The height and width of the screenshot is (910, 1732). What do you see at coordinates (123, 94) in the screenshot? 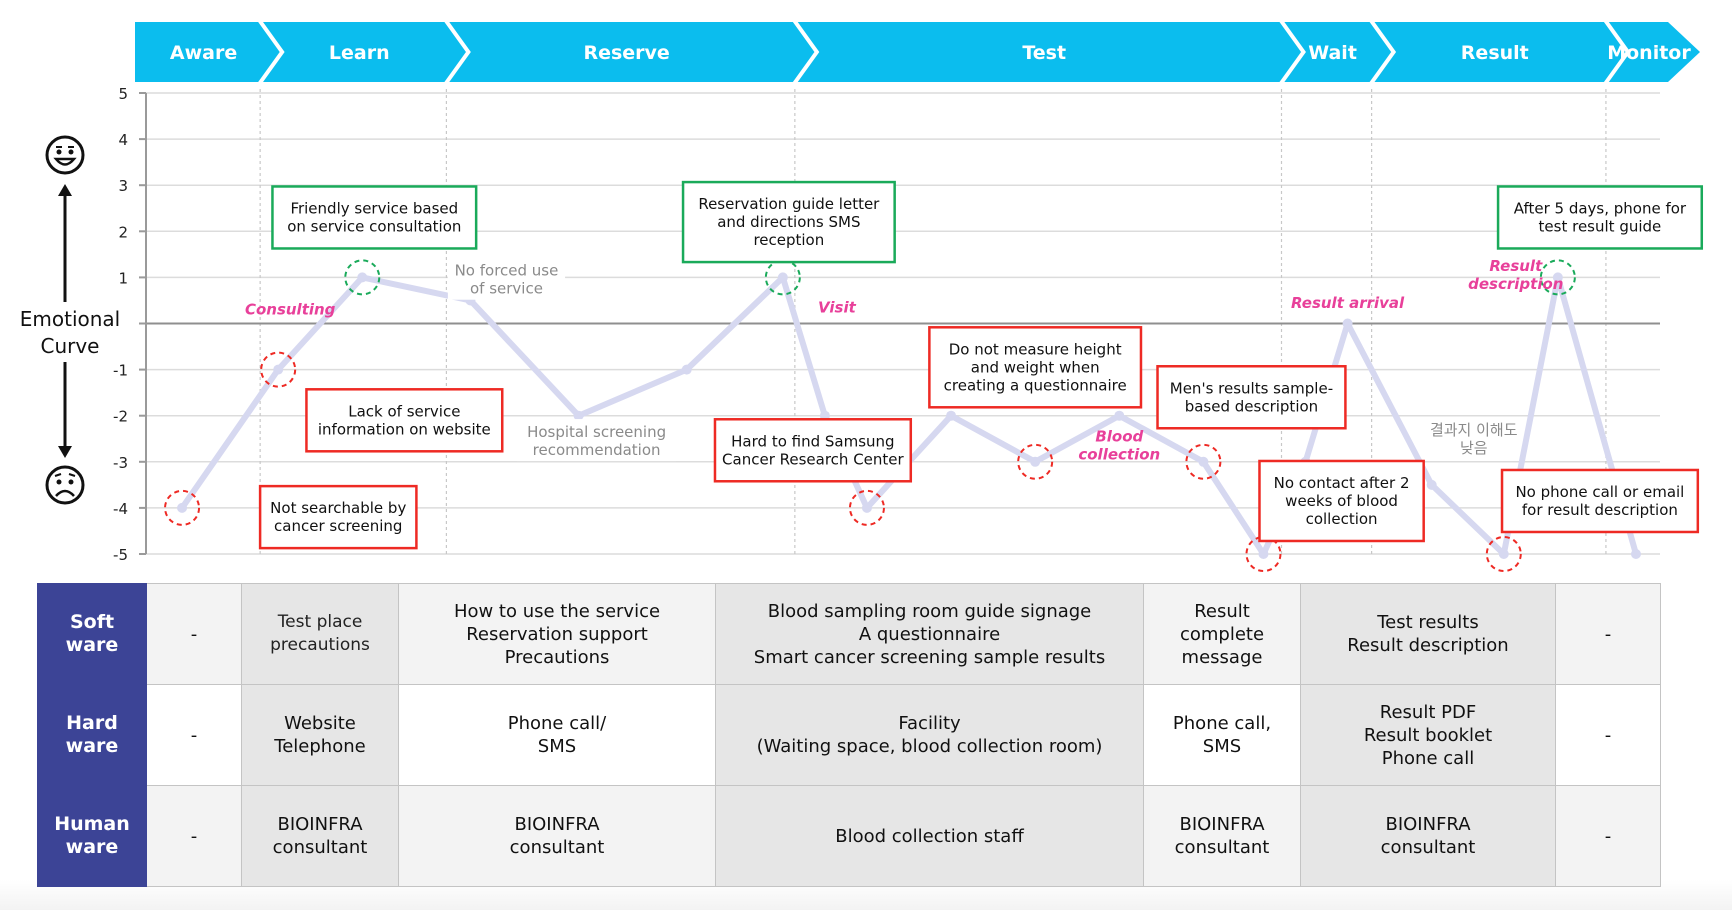
I see `y-tick-label: 5` at bounding box center [123, 94].